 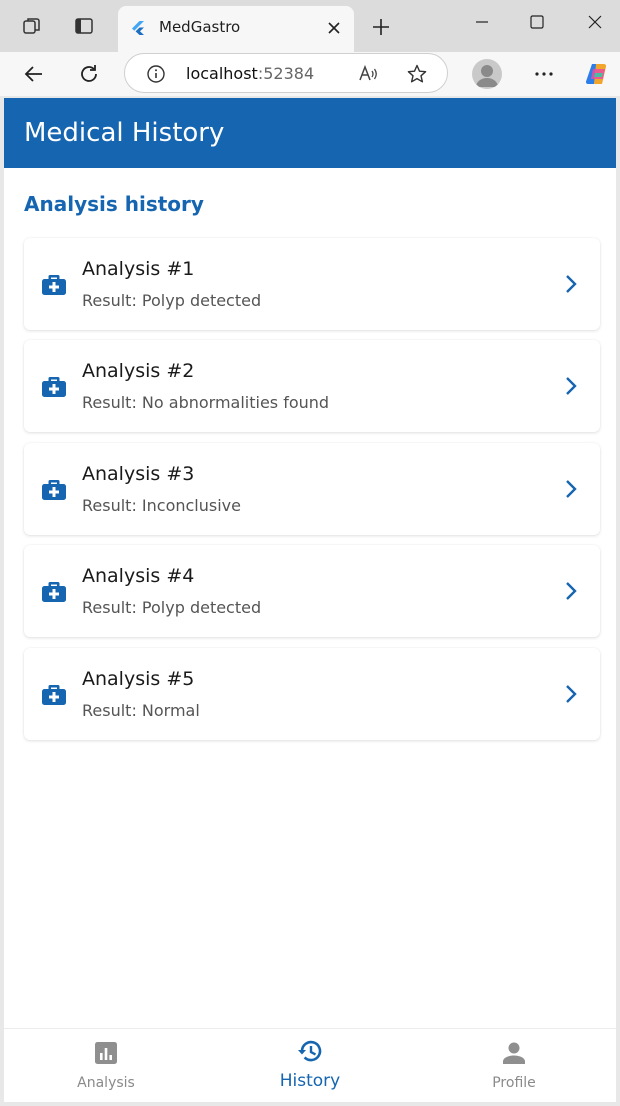 I want to click on back-icon, so click(x=34, y=74).